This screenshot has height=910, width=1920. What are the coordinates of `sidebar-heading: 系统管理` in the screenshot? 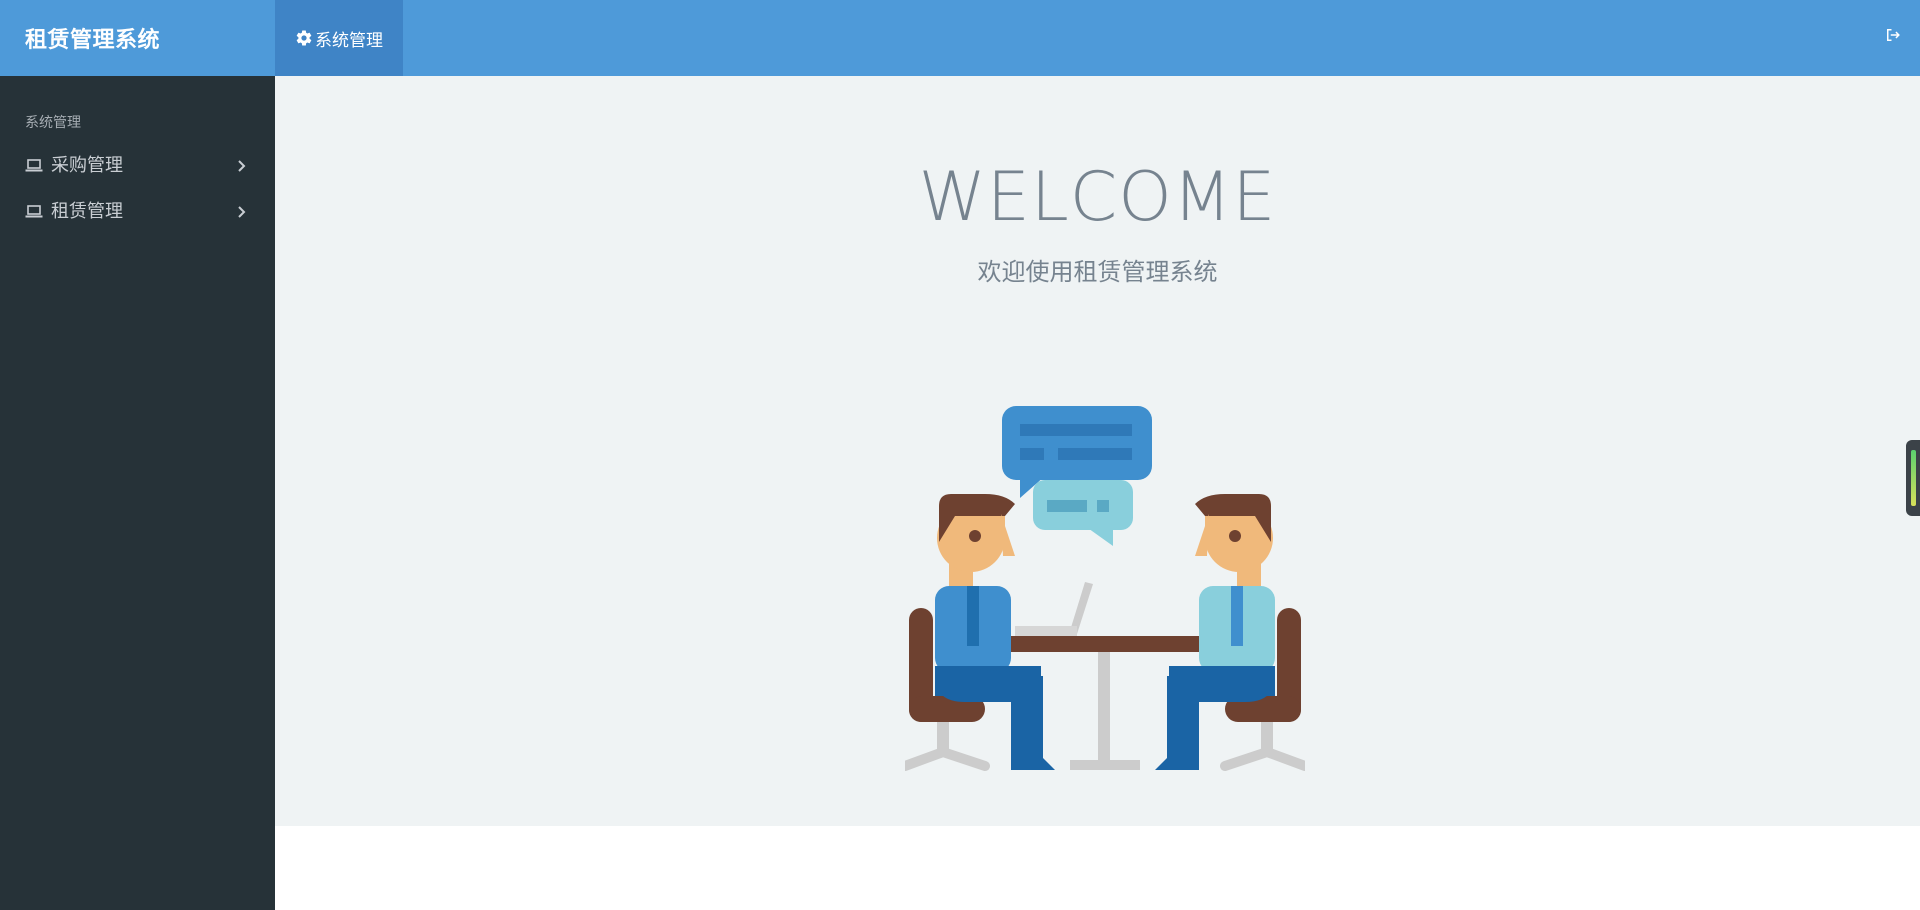 It's located at (53, 123).